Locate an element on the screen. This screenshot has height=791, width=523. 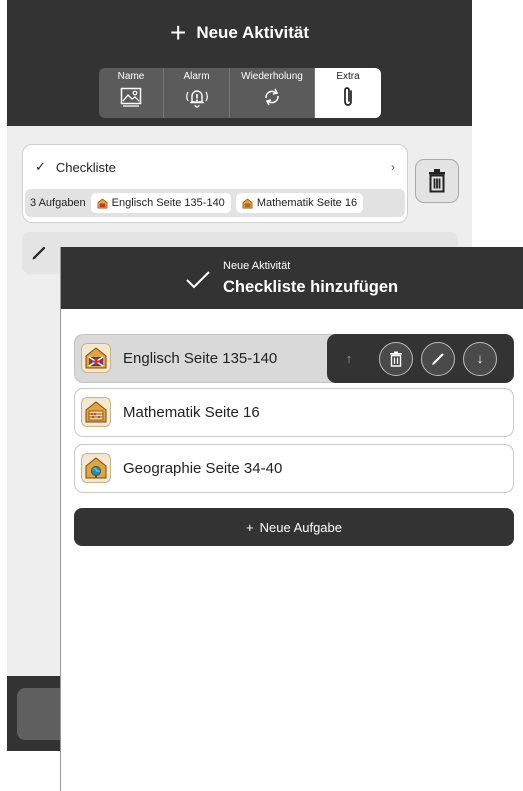
add-task-button: + Neue Aufgabe is located at coordinates (294, 527).